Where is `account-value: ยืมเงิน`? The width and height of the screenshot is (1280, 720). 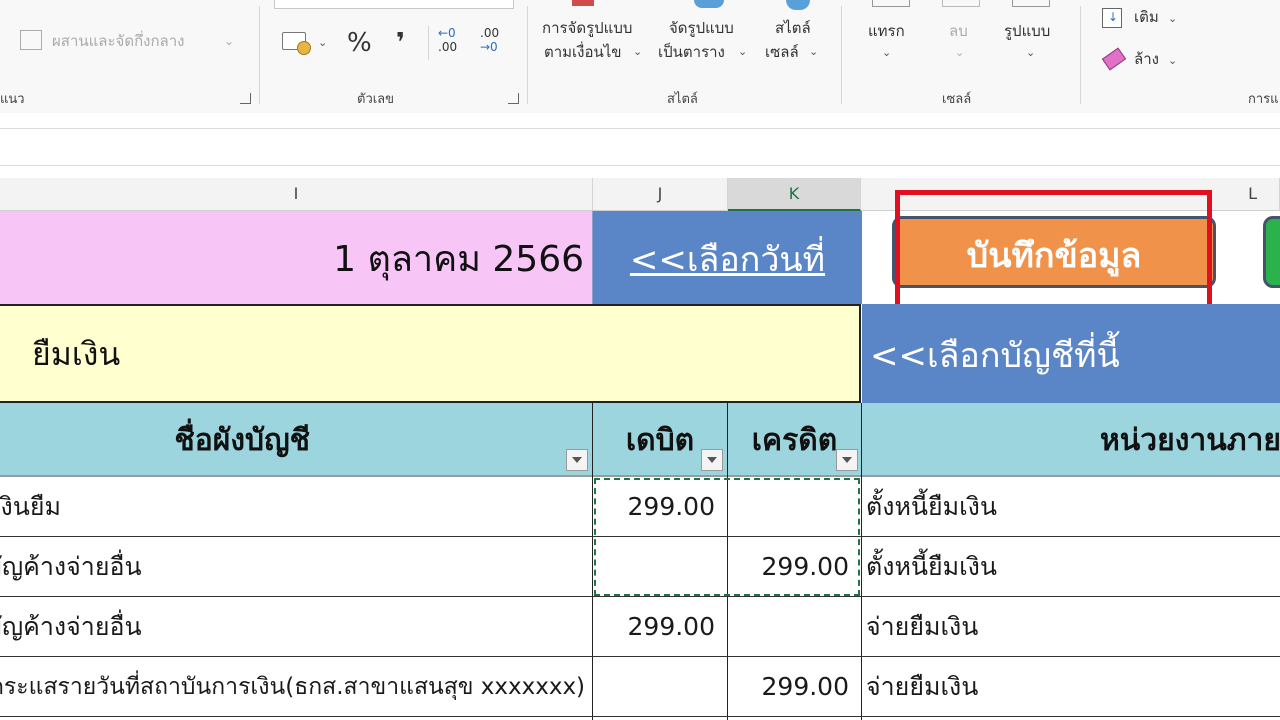 account-value: ยืมเงิน is located at coordinates (76, 354).